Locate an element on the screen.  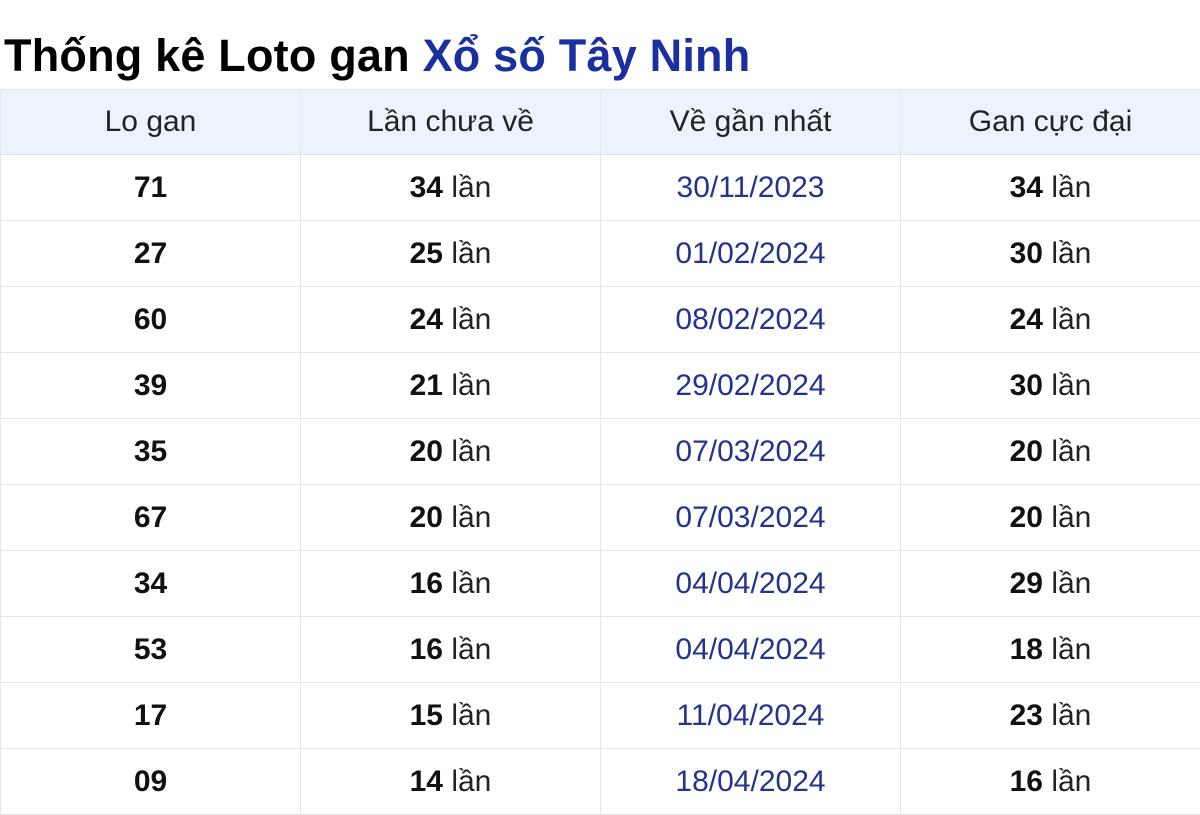
max-gap-cell: 29 lần is located at coordinates (1050, 584).